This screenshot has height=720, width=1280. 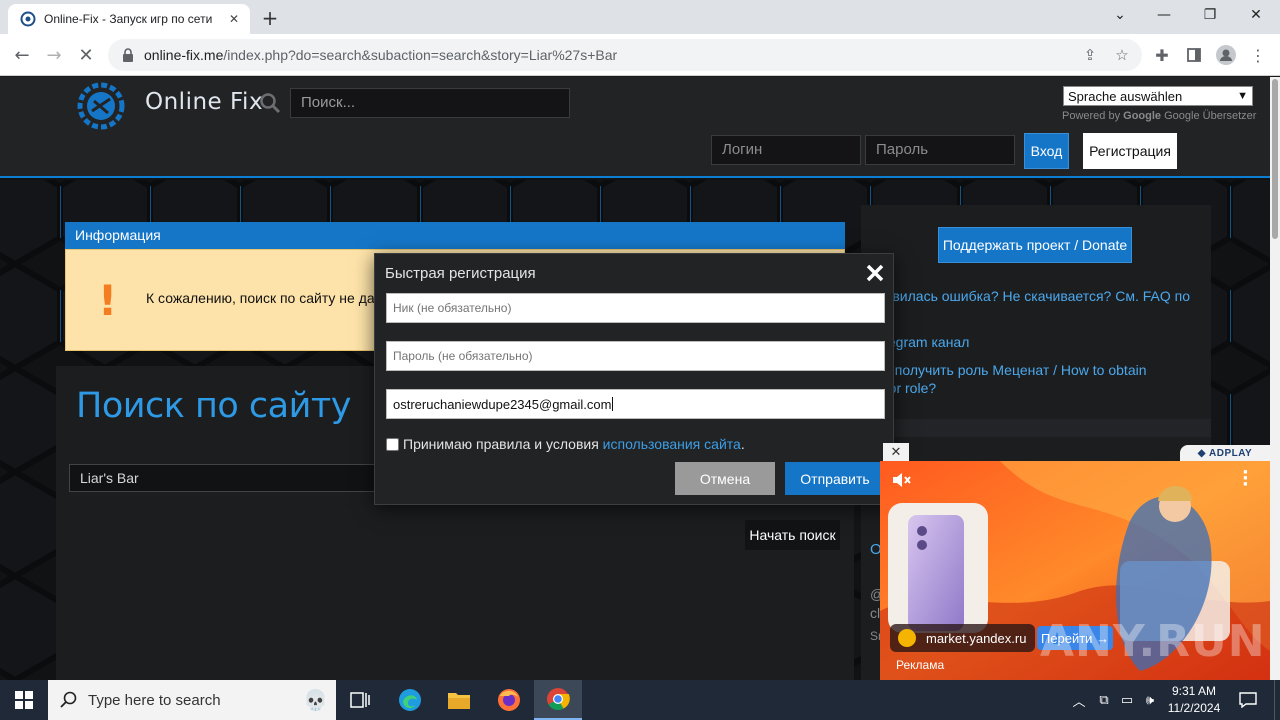 What do you see at coordinates (1122, 55) in the screenshot?
I see `bookmark-star-icon: ☆` at bounding box center [1122, 55].